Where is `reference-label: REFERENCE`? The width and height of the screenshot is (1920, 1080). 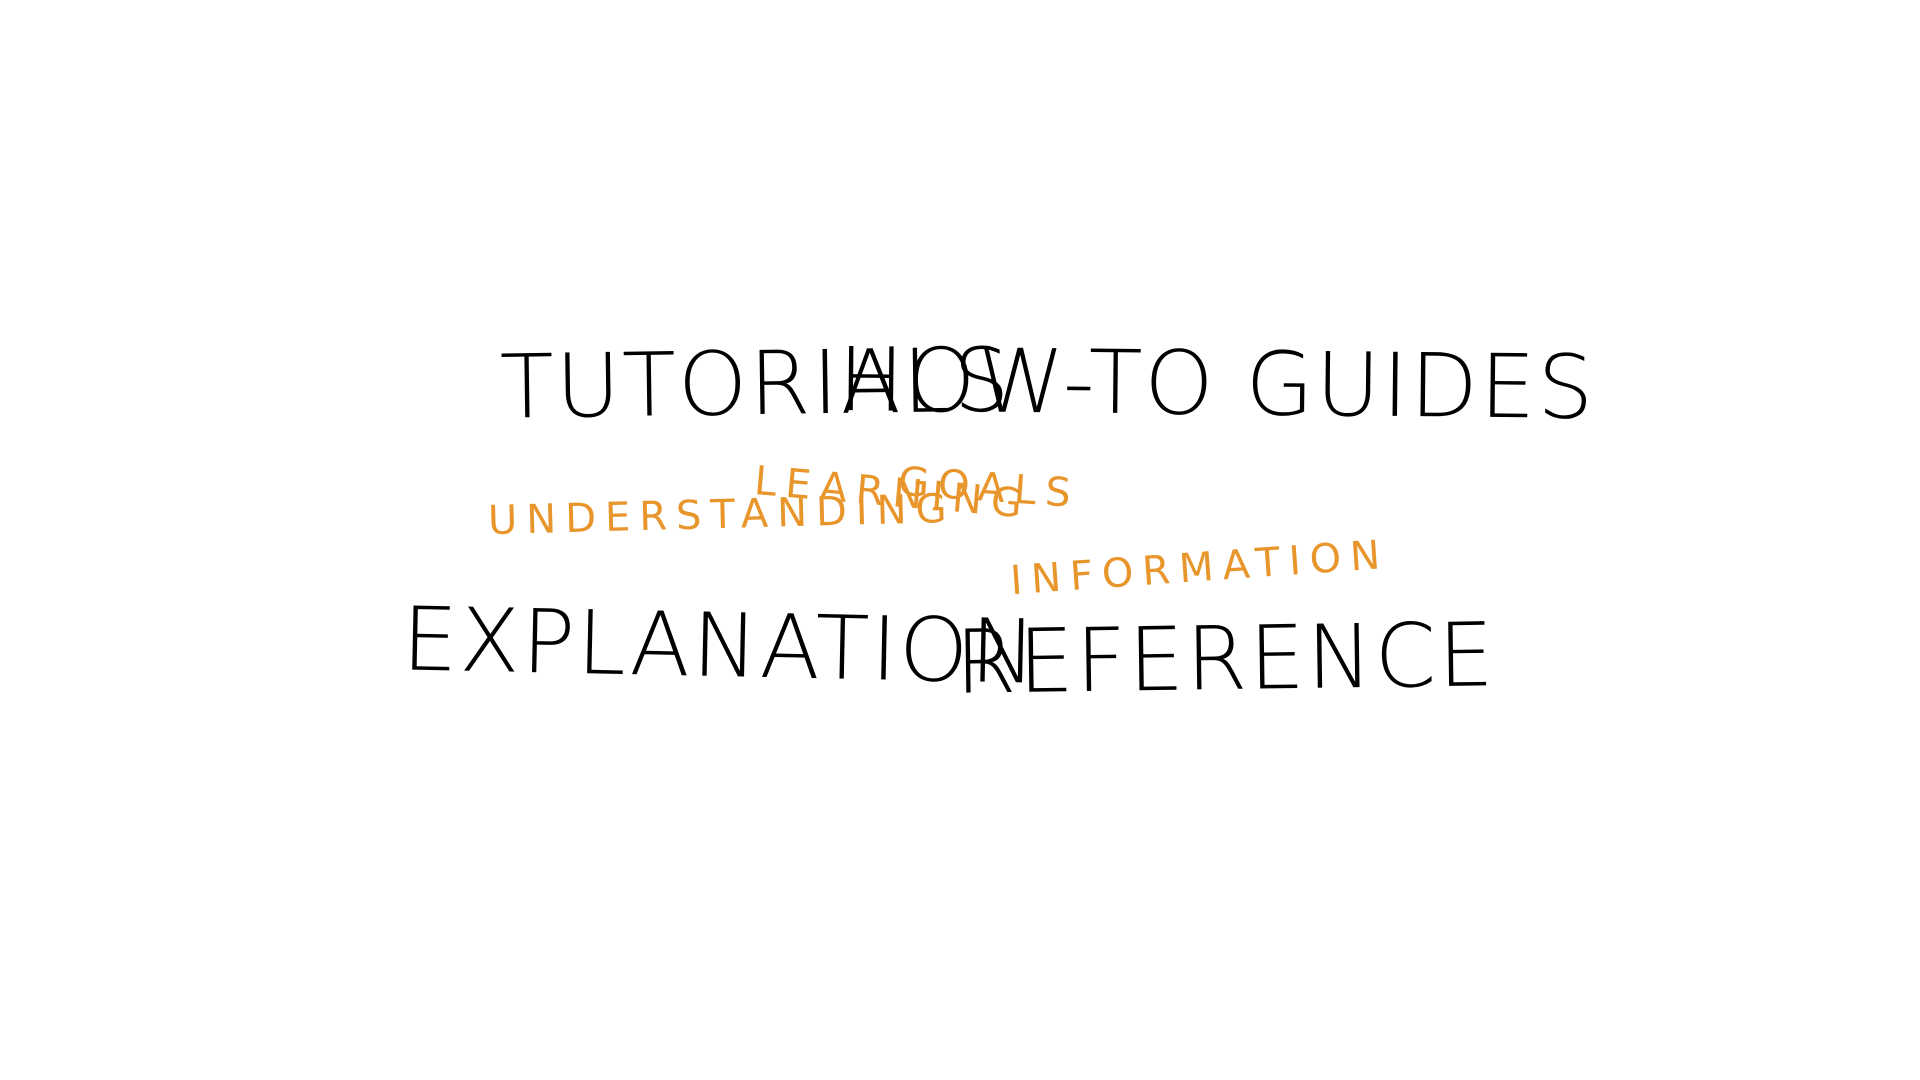 reference-label: REFERENCE is located at coordinates (1225, 658).